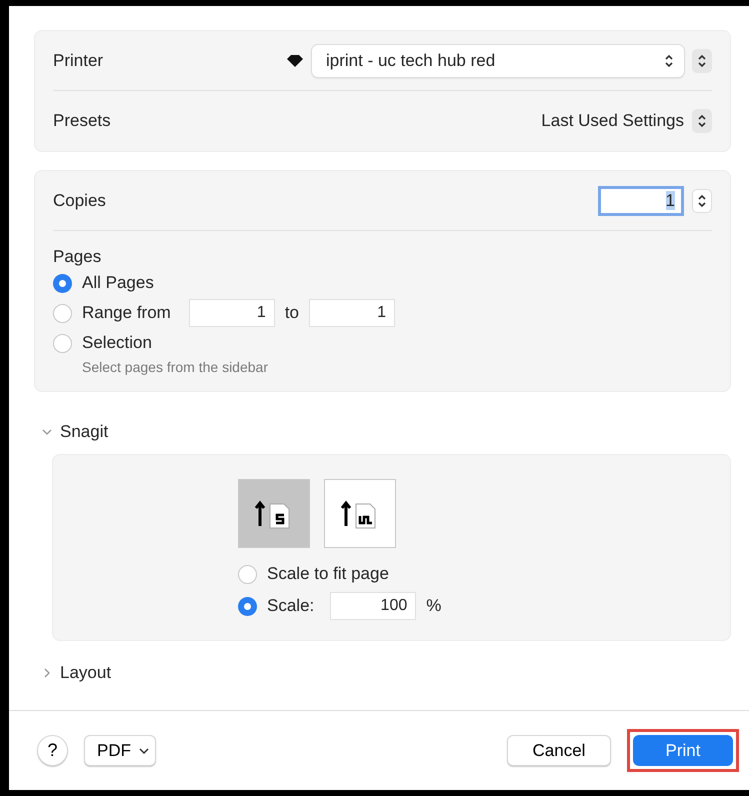  What do you see at coordinates (86, 673) in the screenshot?
I see `section-title: Layout` at bounding box center [86, 673].